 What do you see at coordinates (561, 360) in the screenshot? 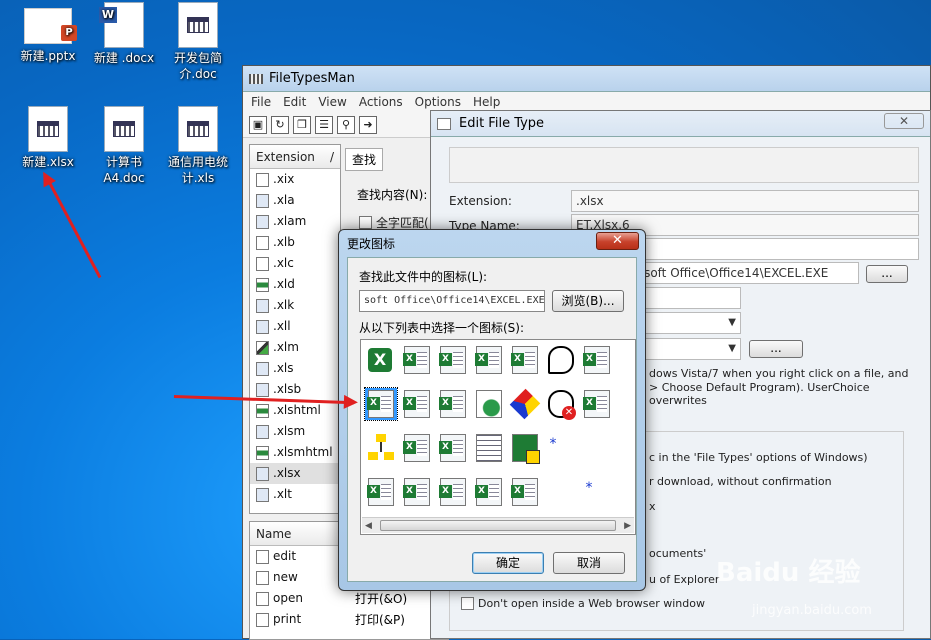
I see `speech-bubble-icon` at bounding box center [561, 360].